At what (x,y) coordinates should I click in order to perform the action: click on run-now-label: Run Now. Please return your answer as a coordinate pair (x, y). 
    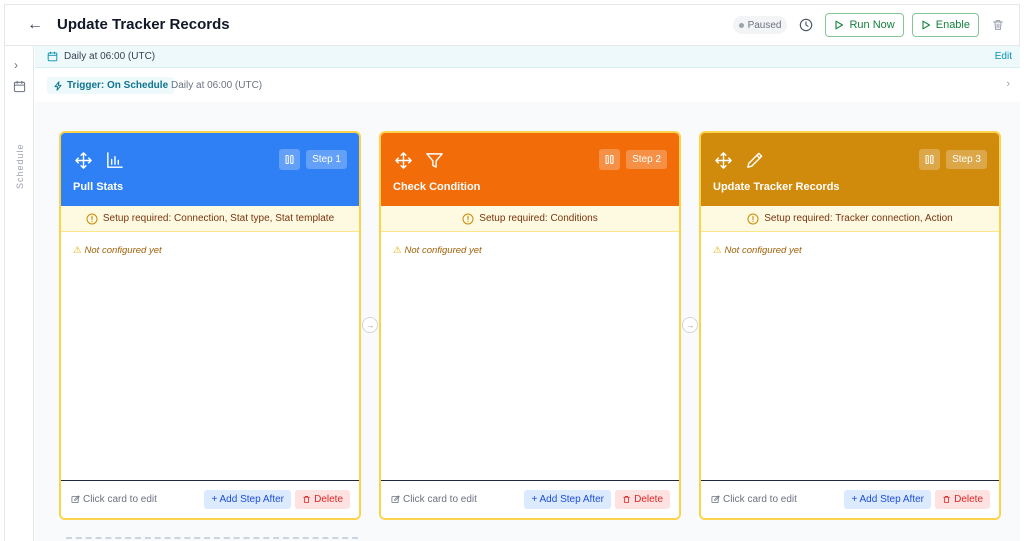
    Looking at the image, I should click on (872, 25).